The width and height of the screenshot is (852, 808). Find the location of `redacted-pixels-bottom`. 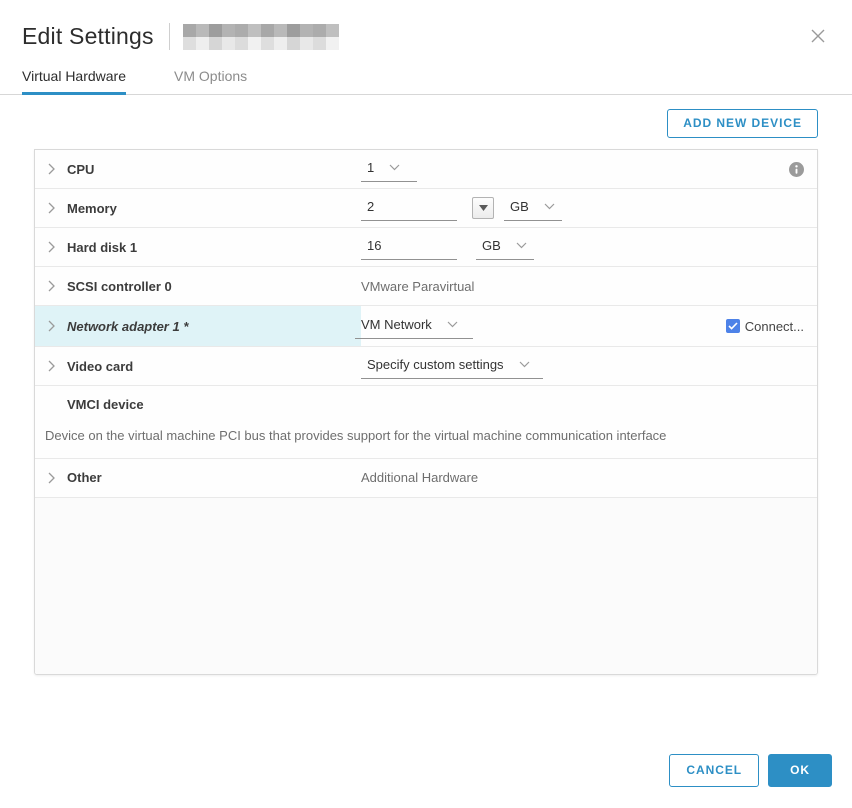

redacted-pixels-bottom is located at coordinates (260, 43).